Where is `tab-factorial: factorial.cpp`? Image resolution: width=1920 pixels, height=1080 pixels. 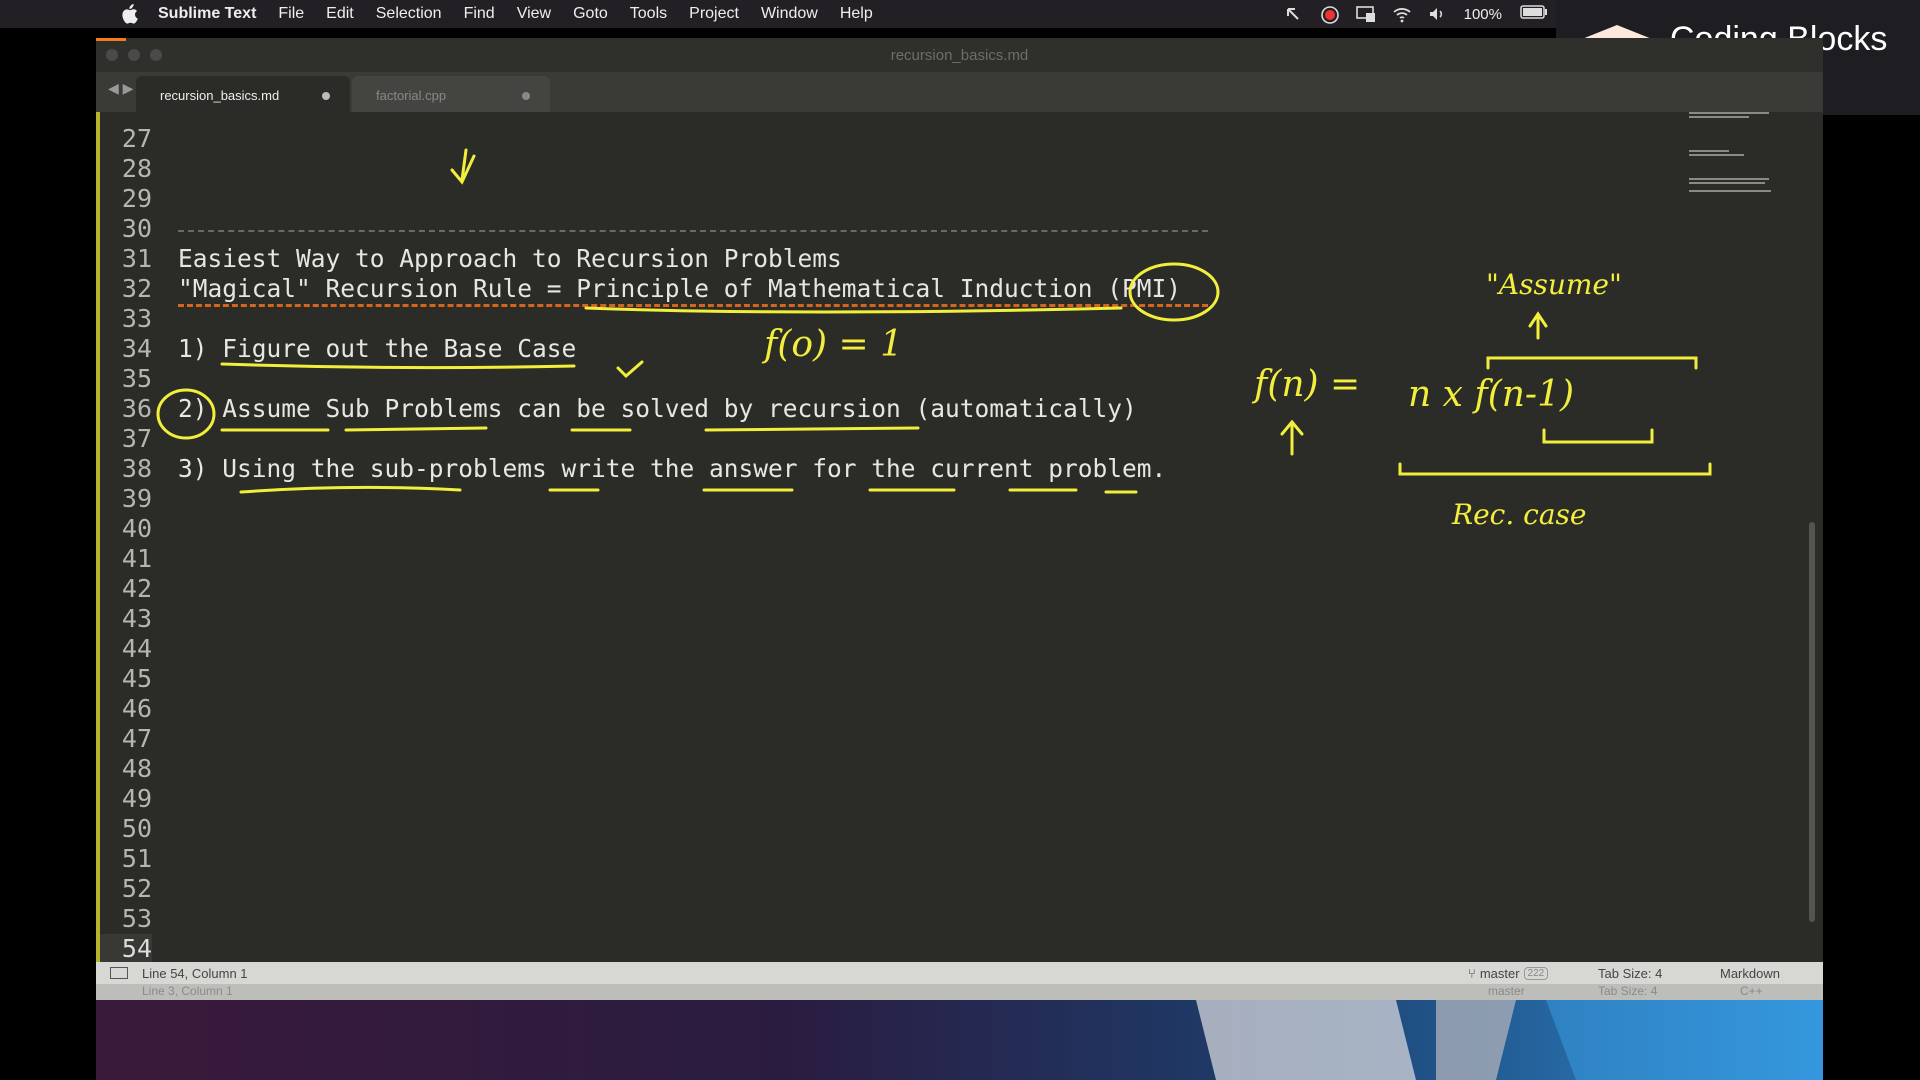
tab-factorial: factorial.cpp is located at coordinates (451, 94).